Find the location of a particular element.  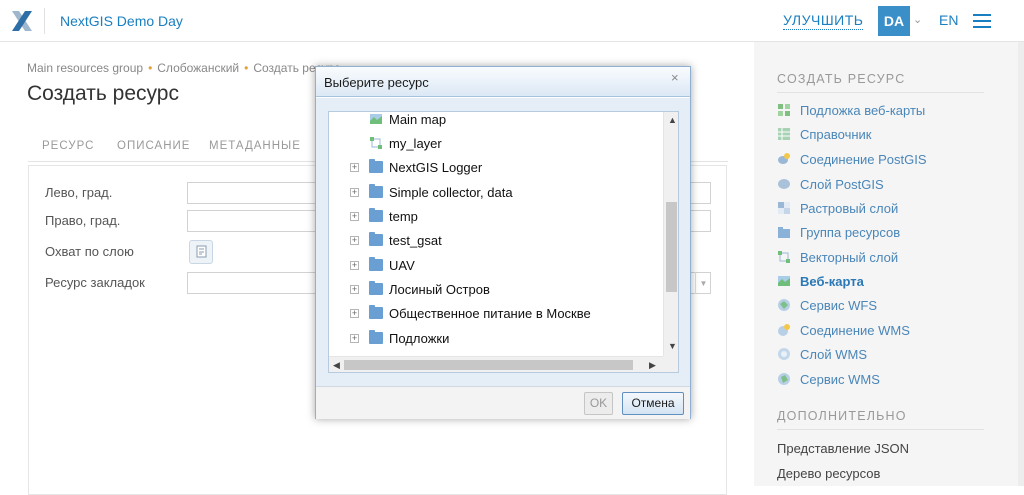

sidebar-create-header: СОЗДАТЬ РЕСУРС is located at coordinates (841, 79).